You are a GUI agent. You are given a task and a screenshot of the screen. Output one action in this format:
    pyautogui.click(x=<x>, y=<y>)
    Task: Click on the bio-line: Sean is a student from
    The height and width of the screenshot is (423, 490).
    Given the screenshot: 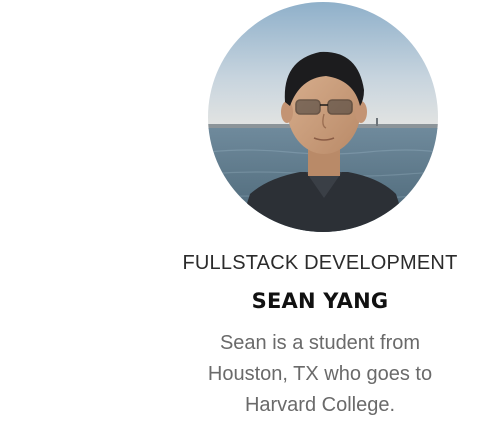 What is the action you would take?
    pyautogui.click(x=320, y=343)
    